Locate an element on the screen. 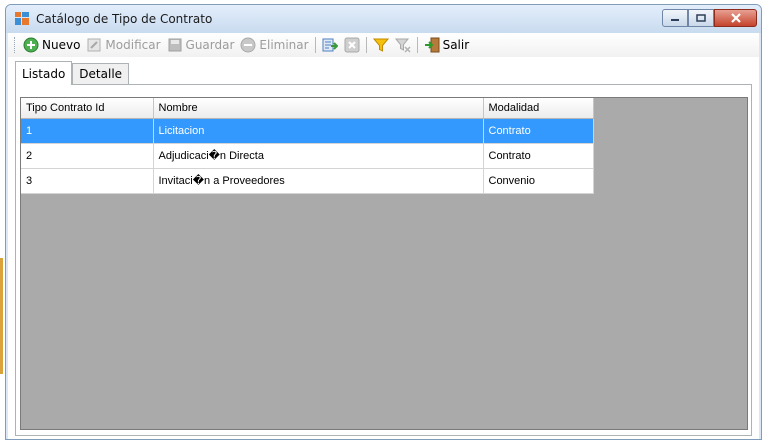 The image size is (767, 440). cell-modalidad: Convenio is located at coordinates (538, 181).